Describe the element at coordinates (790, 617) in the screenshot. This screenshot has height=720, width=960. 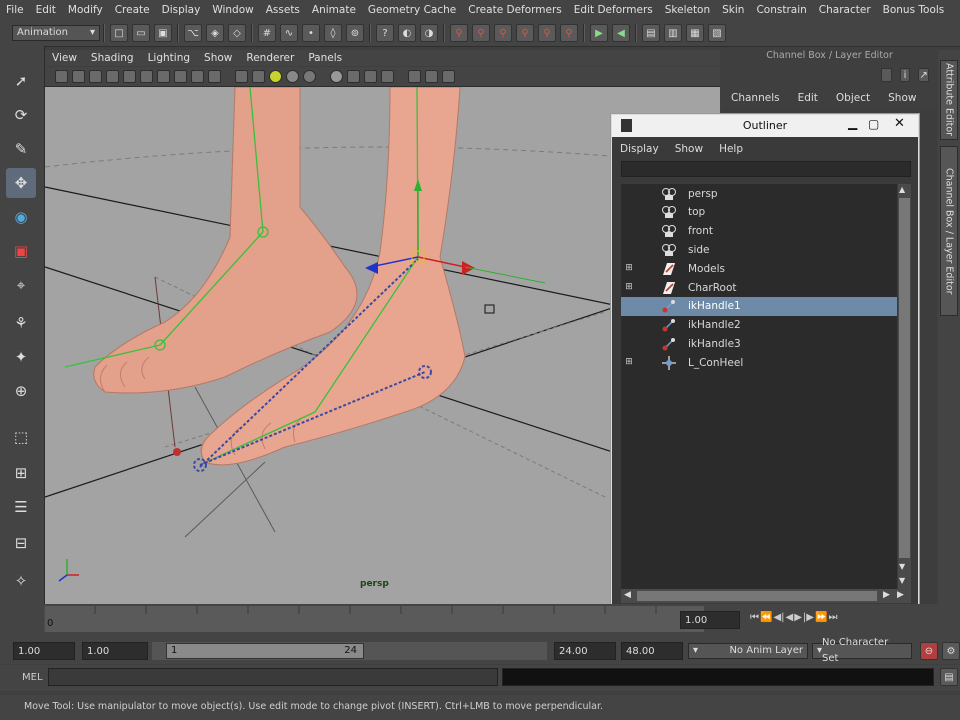
I see `play-backwards-icon: ◀` at that location.